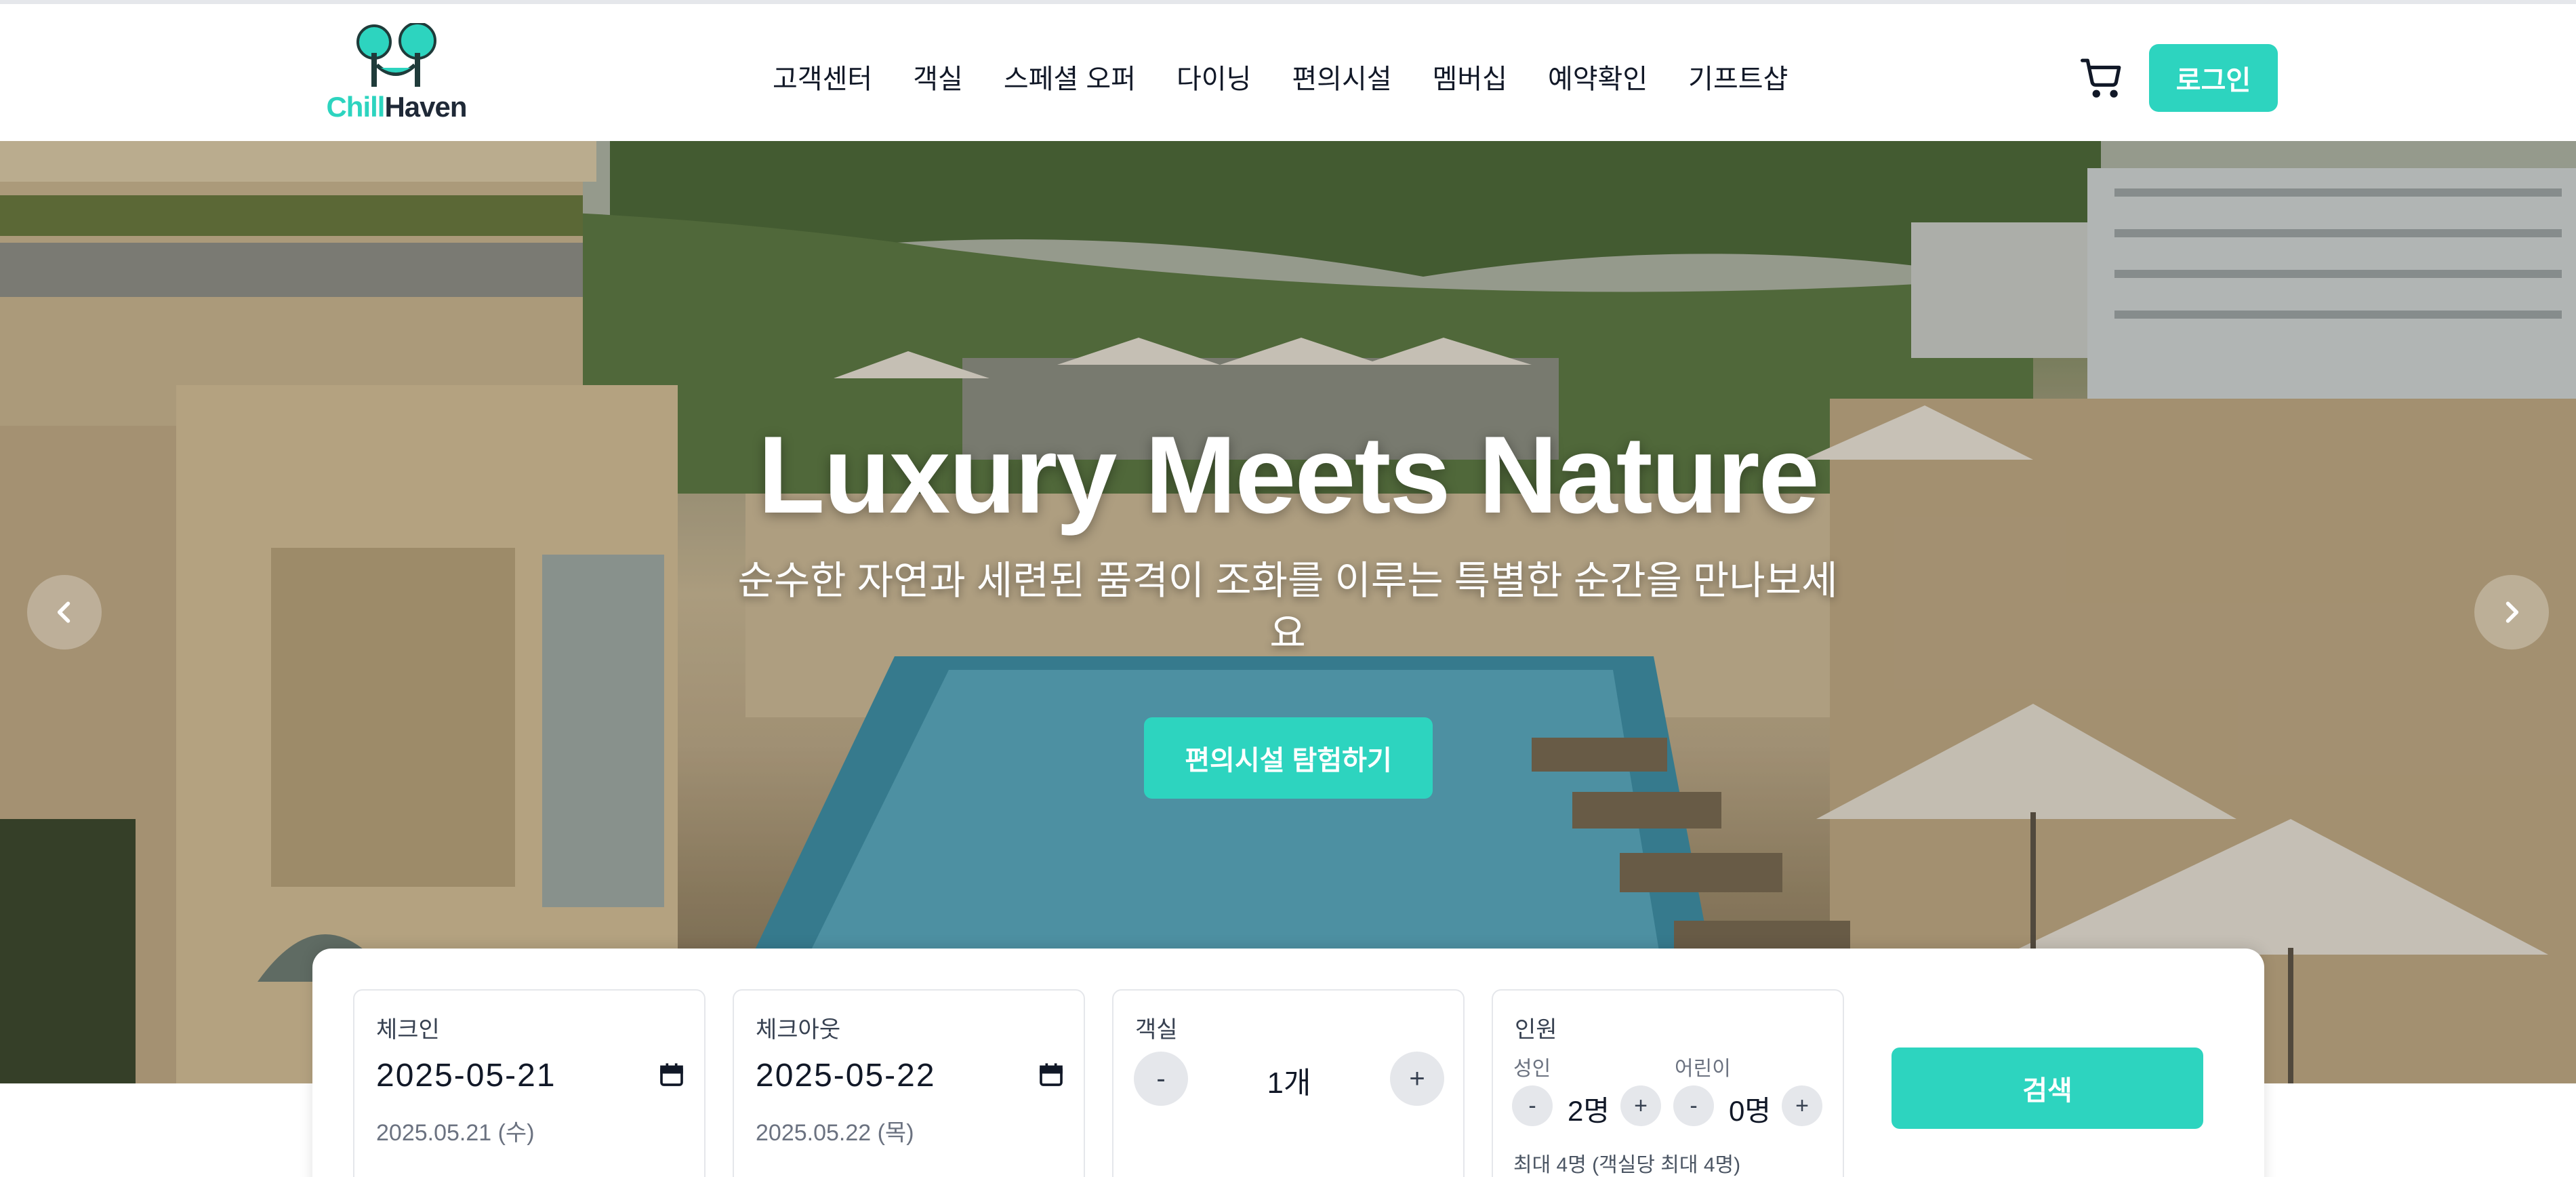 This screenshot has height=1177, width=2576. I want to click on rooms-value: 1개, so click(1289, 1083).